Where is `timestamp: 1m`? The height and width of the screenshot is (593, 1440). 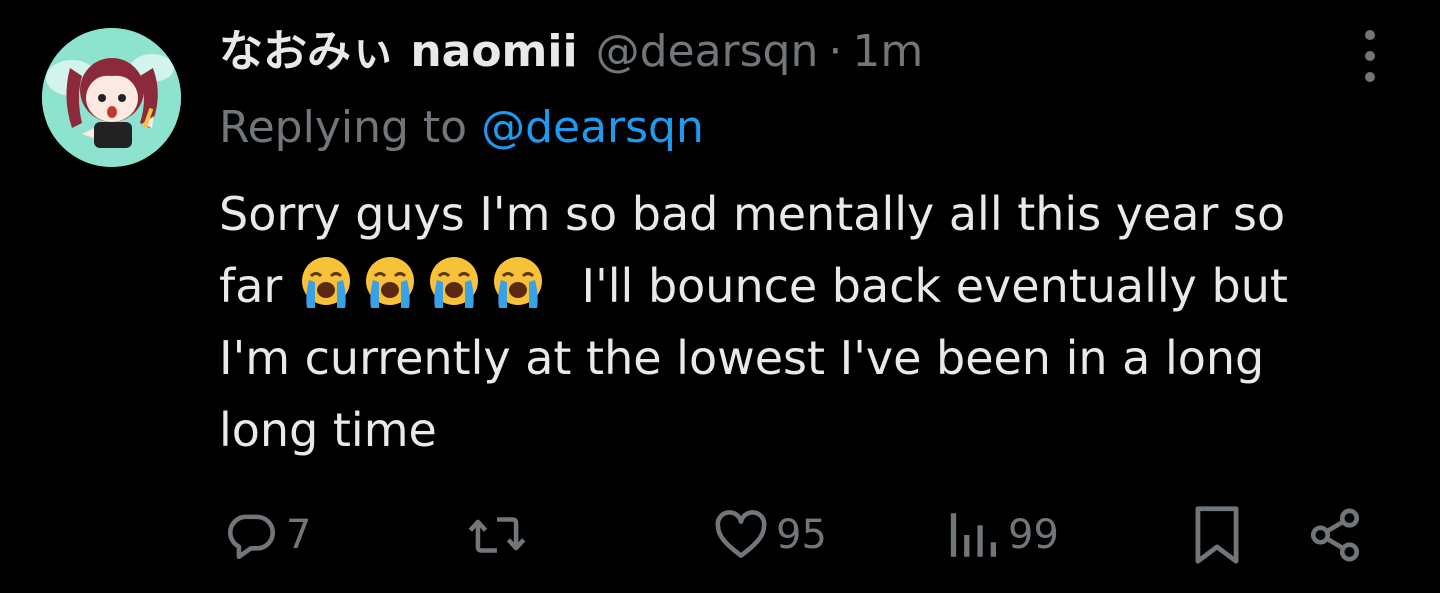
timestamp: 1m is located at coordinates (887, 52).